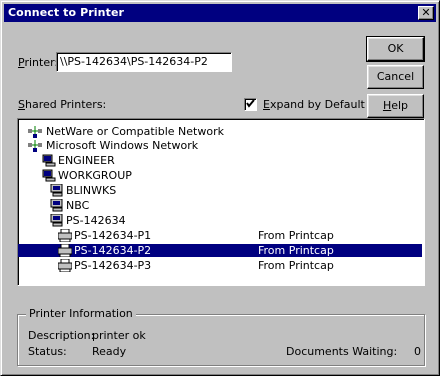 Image resolution: width=440 pixels, height=376 pixels. What do you see at coordinates (220, 205) in the screenshot?
I see `tree-row: NBC` at bounding box center [220, 205].